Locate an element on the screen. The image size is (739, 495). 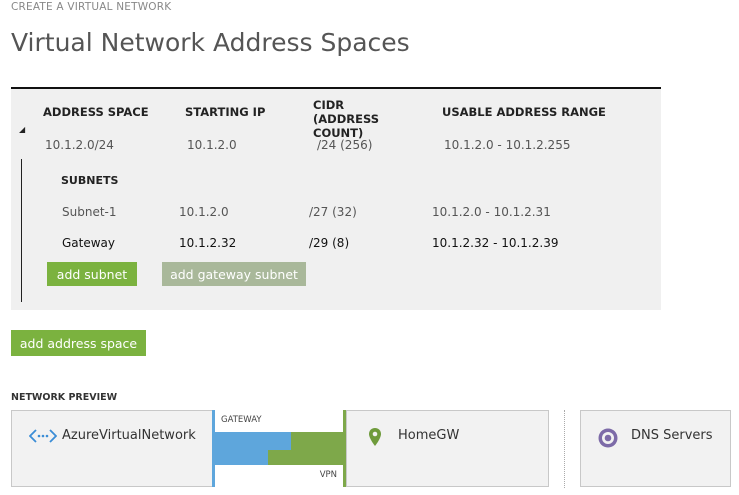
page-title: Virtual Network Address Spaces is located at coordinates (210, 42).